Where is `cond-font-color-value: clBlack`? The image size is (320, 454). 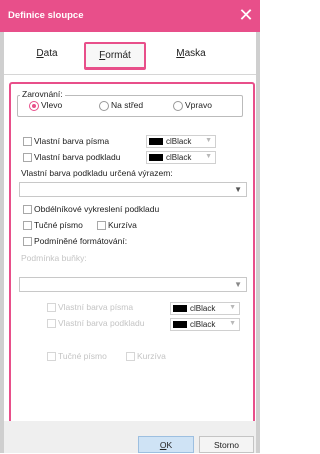 cond-font-color-value: clBlack is located at coordinates (203, 308).